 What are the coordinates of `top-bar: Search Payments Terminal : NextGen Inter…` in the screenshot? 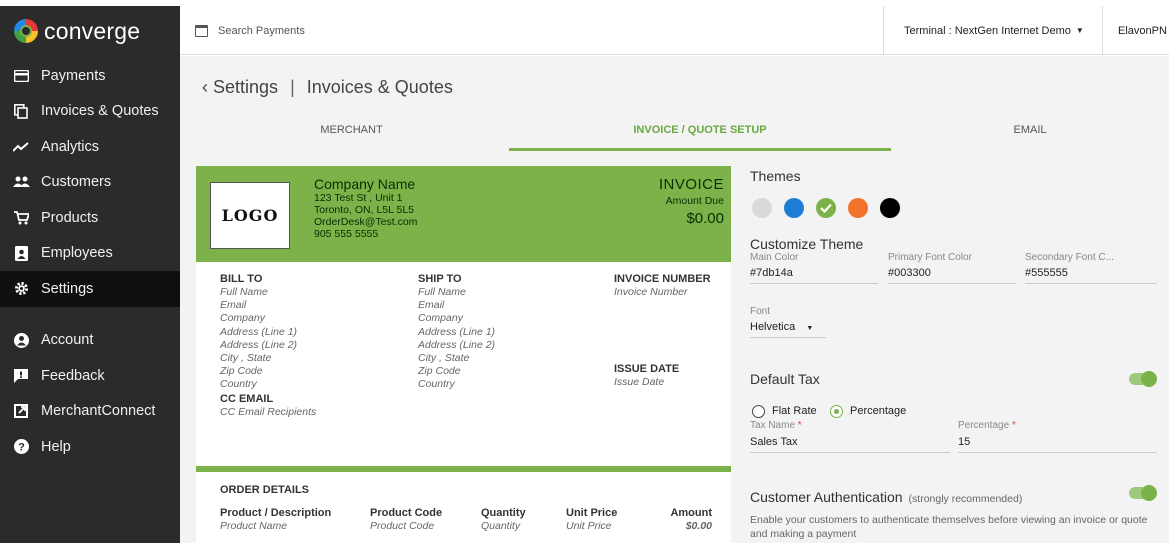 It's located at (674, 30).